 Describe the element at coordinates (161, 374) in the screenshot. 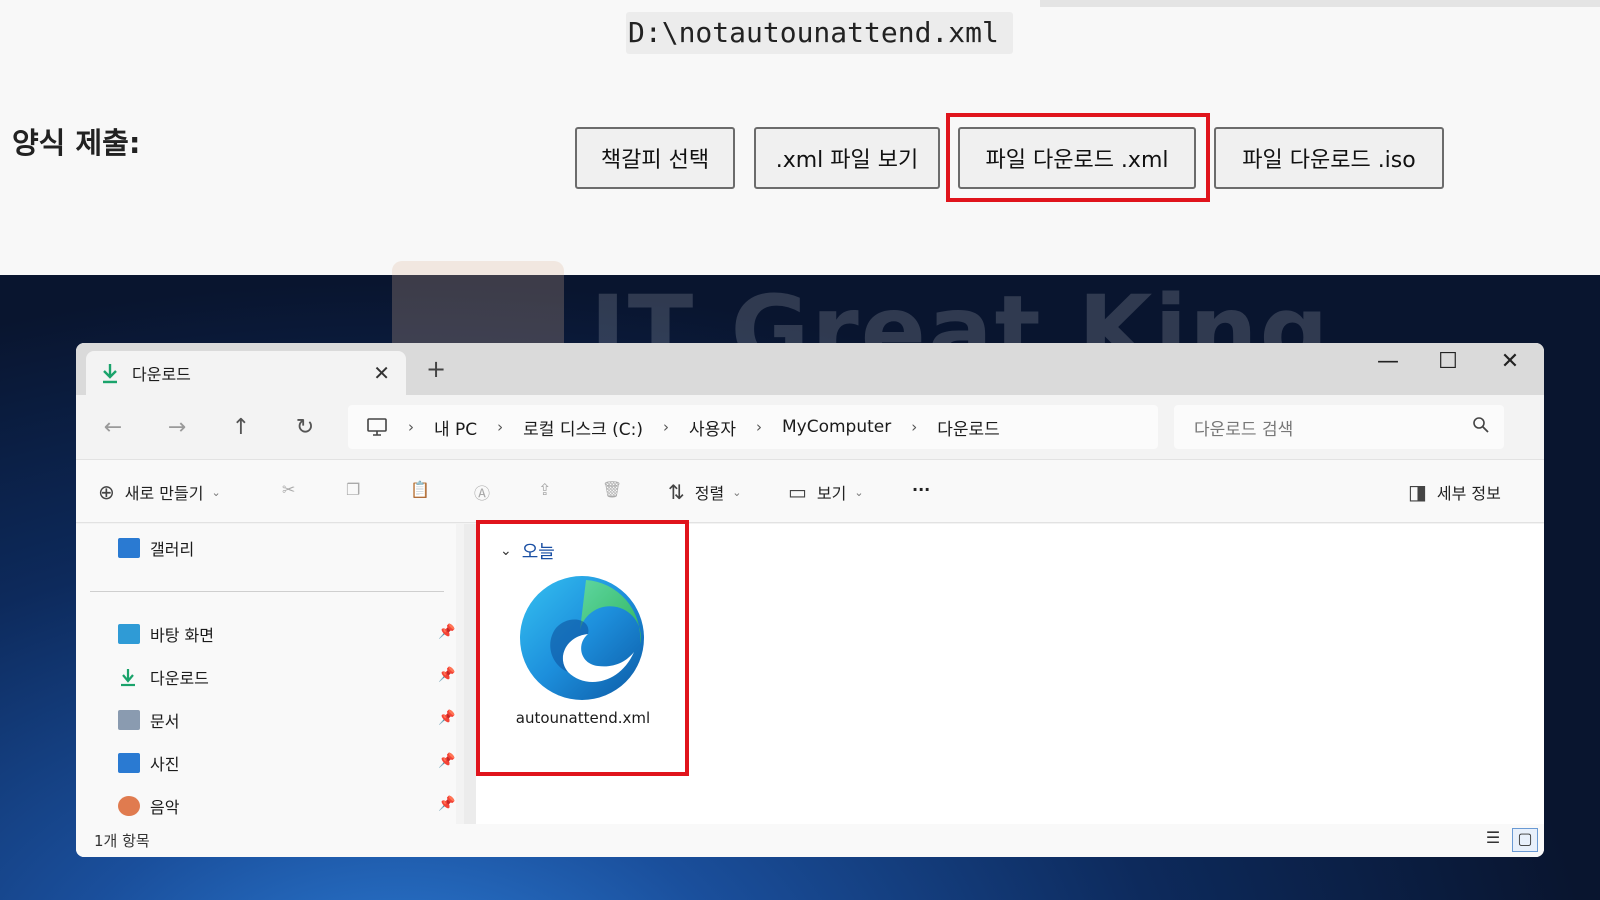

I see `tab-label: 다운로드` at that location.